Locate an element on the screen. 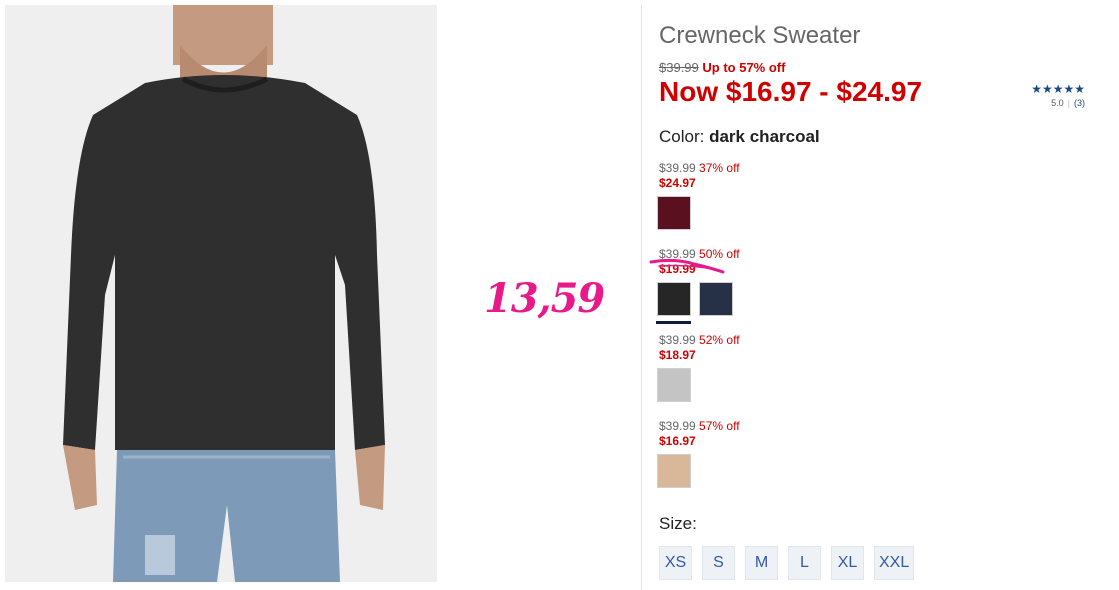 Image resolution: width=1119 pixels, height=590 pixels. size-l-button: L is located at coordinates (804, 563).